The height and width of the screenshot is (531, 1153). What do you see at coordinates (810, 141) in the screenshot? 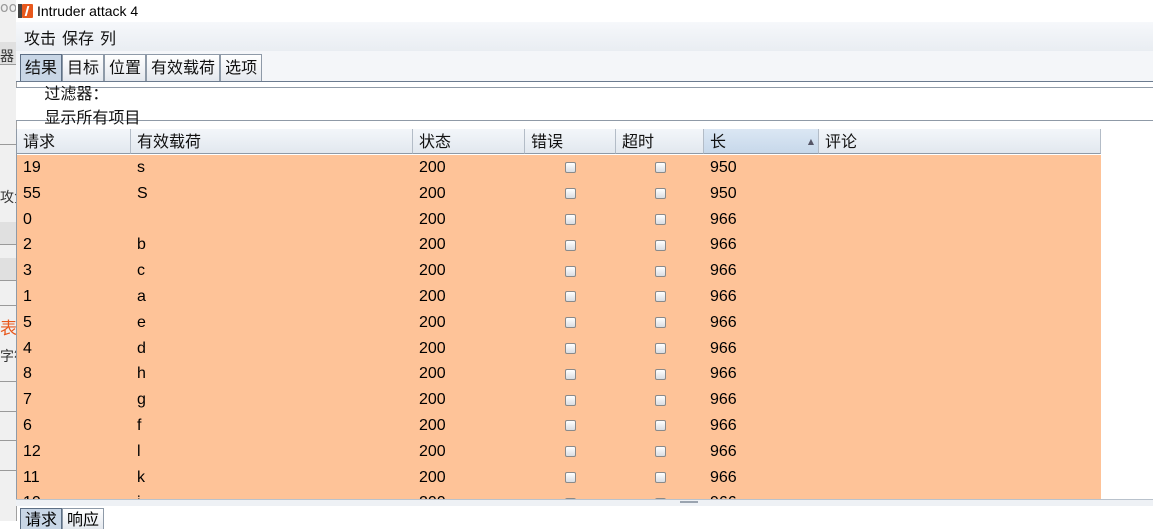
I see `sort-ascending-icon: ▲` at bounding box center [810, 141].